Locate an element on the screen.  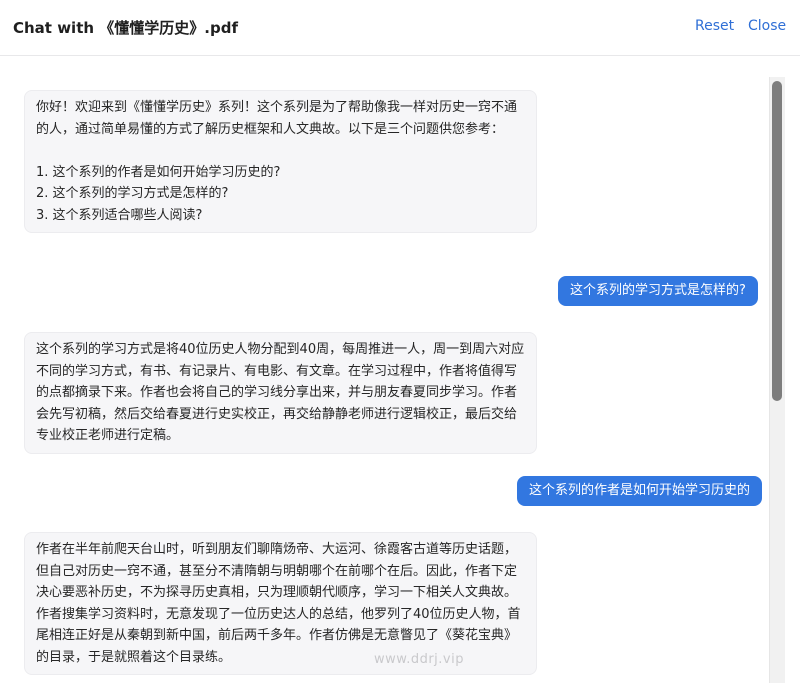
user-message: 这个系列的作者是如何开始学习历史的 is located at coordinates (640, 491).